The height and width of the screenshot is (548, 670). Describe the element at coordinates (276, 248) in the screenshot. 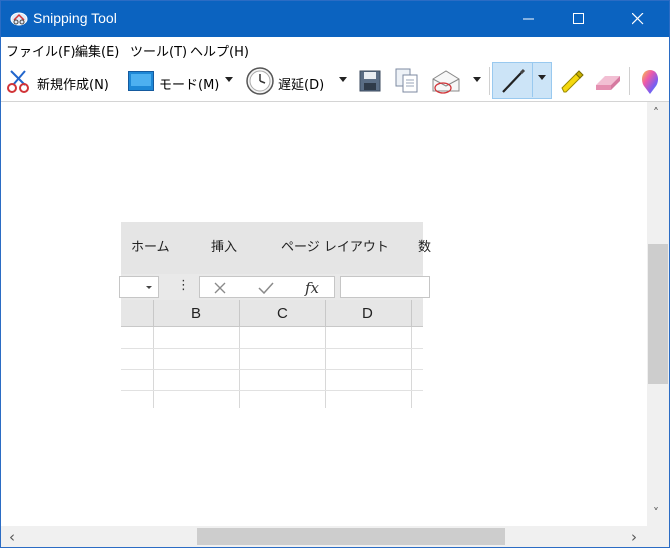

I see `excel-ribbon-tabs: ホーム 挿入 ページ レイアウト 数` at that location.